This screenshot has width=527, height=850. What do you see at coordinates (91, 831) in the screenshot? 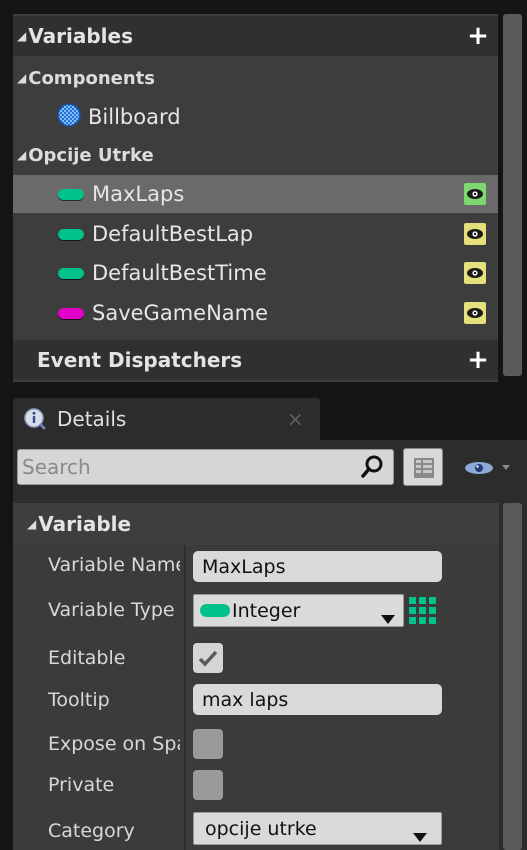
I see `category-label: Category` at bounding box center [91, 831].